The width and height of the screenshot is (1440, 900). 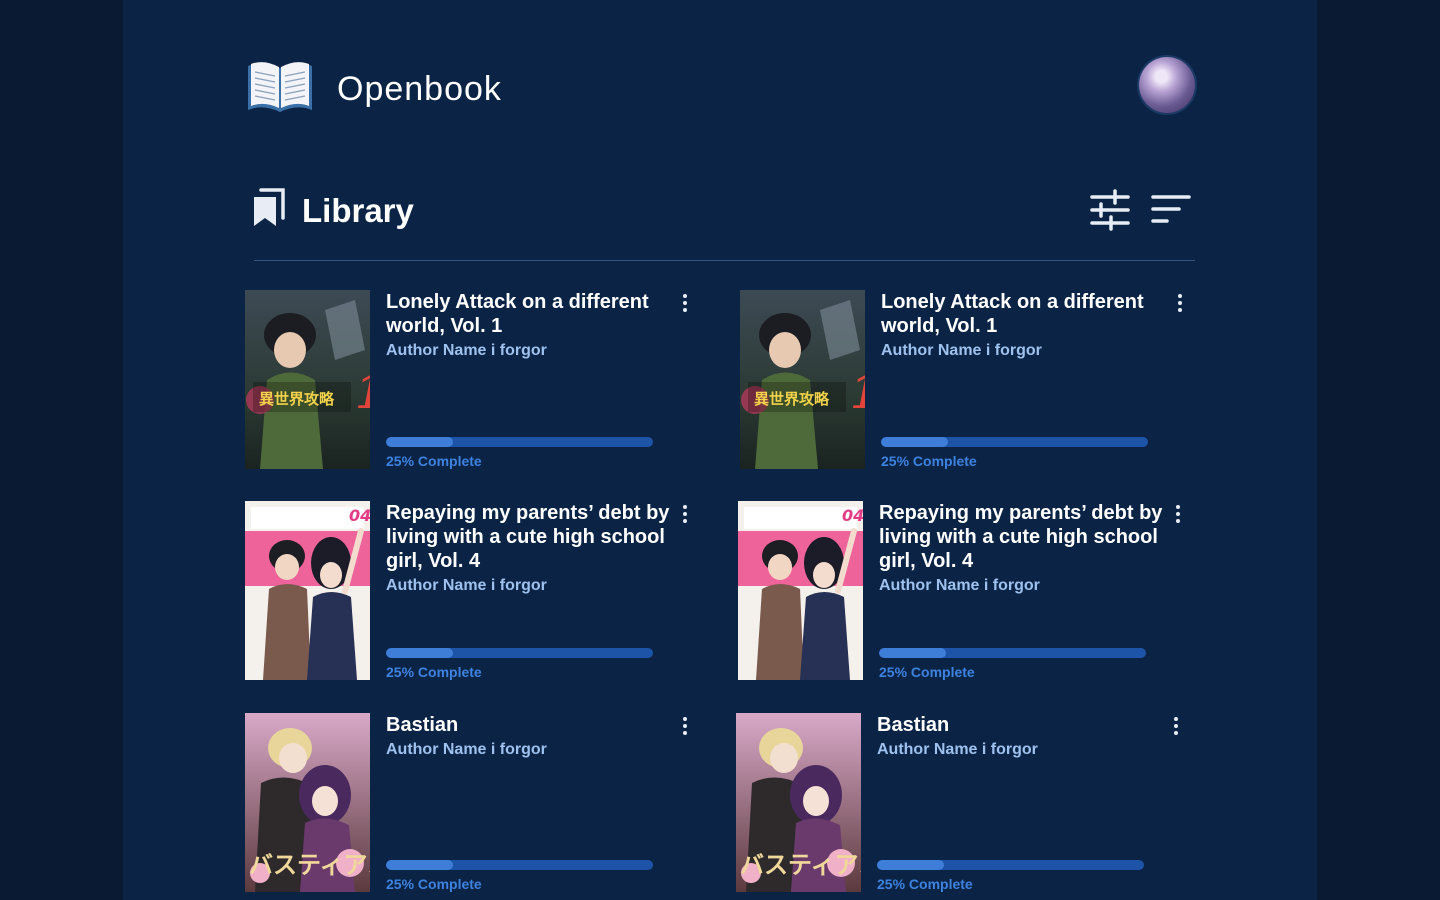 What do you see at coordinates (1110, 210) in the screenshot?
I see `filter-sliders-icon` at bounding box center [1110, 210].